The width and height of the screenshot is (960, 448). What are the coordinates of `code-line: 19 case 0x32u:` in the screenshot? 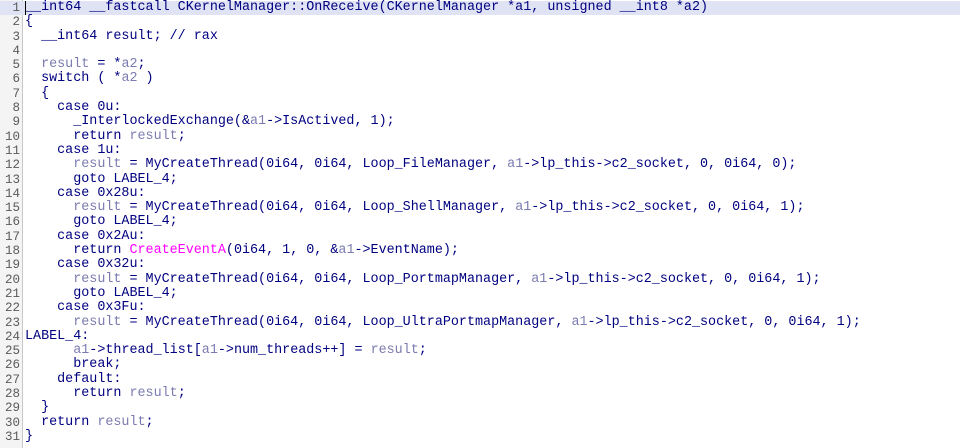 It's located at (480, 265).